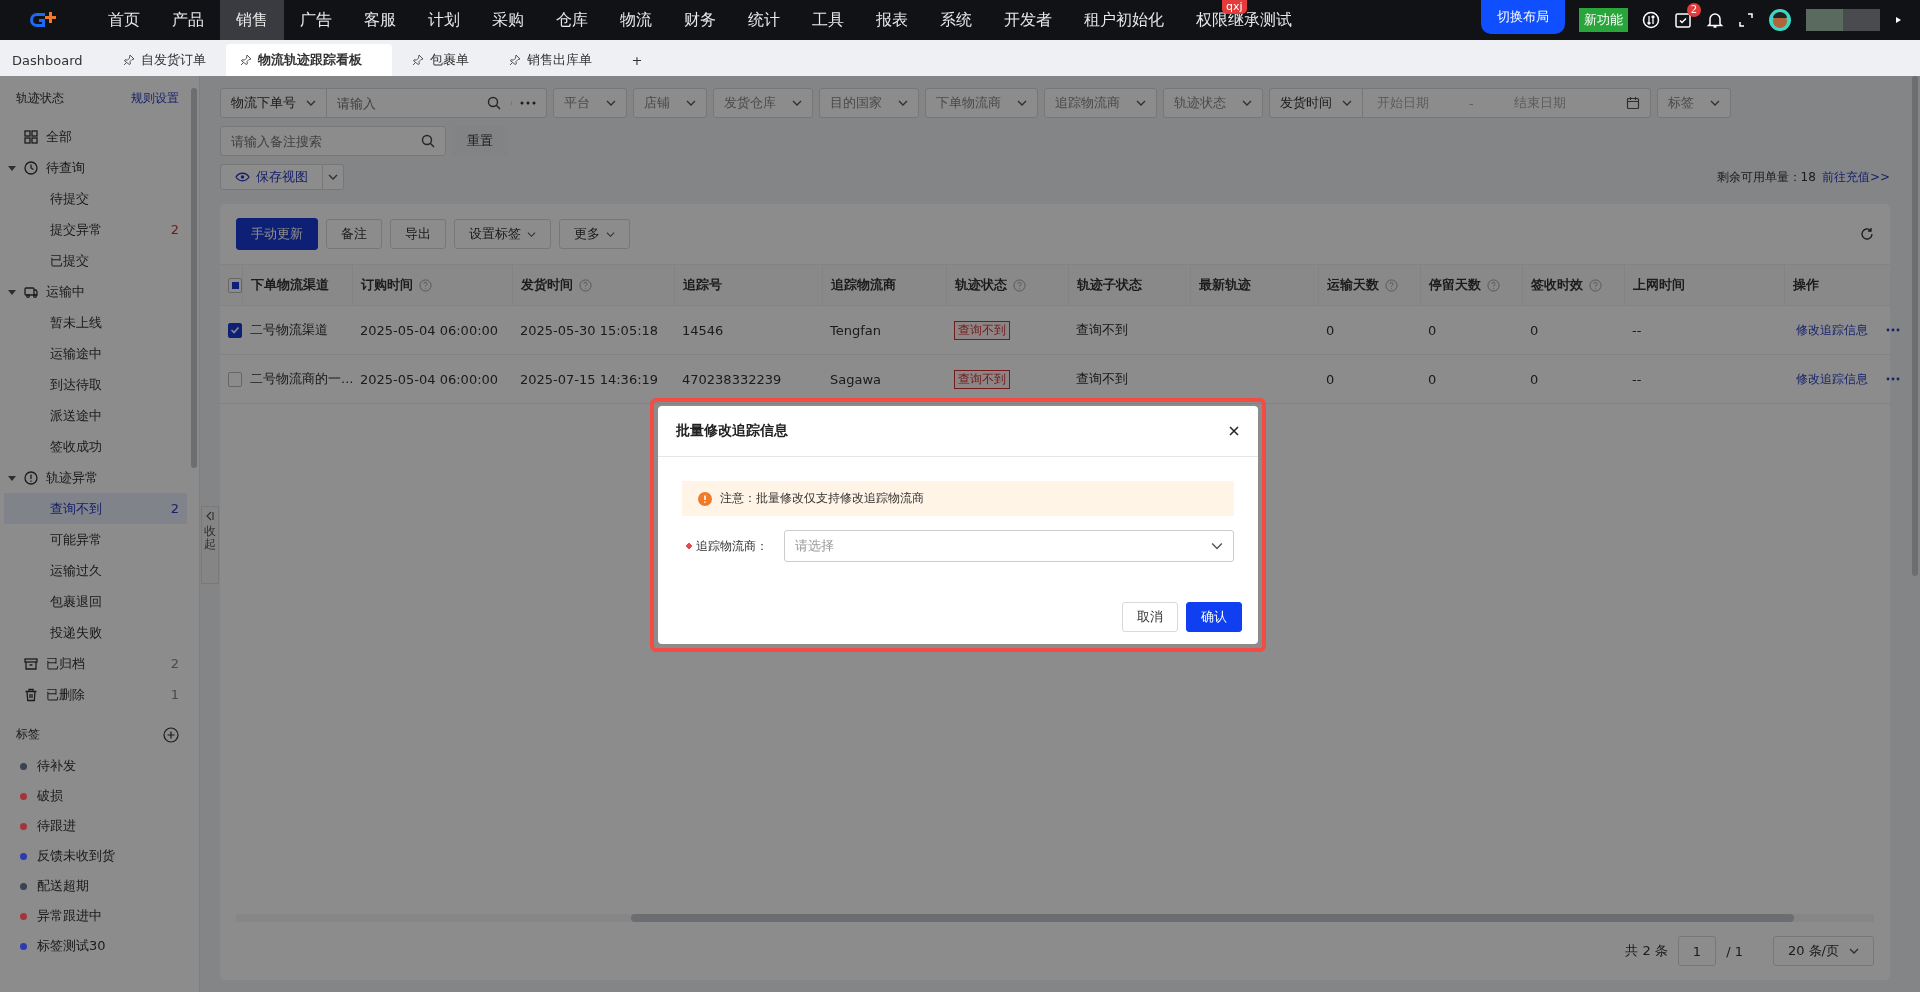  Describe the element at coordinates (764, 20) in the screenshot. I see `nav-menu-item: 统计` at that location.